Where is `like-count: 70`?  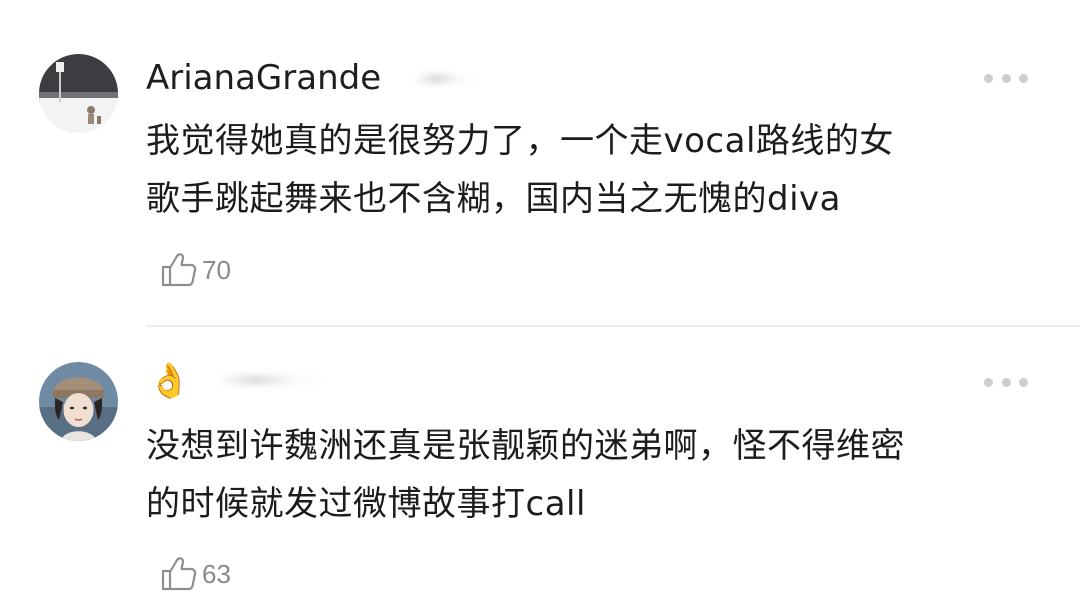 like-count: 70 is located at coordinates (216, 269).